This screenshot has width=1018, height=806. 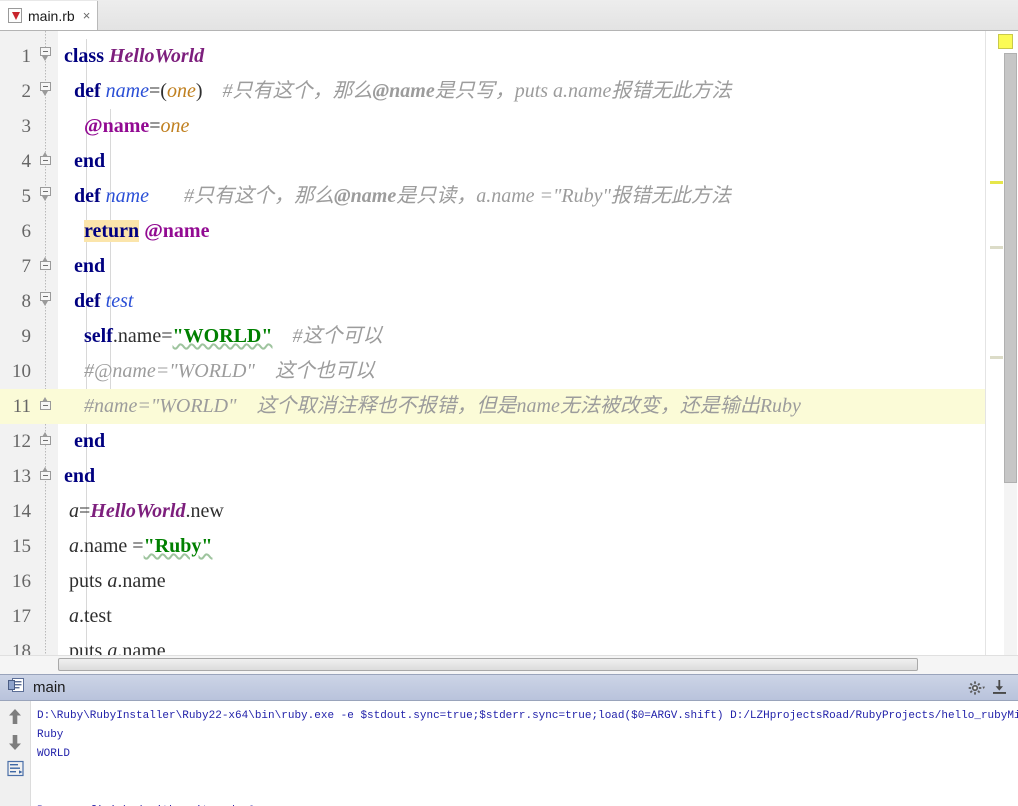 I want to click on code-token: =(, so click(x=158, y=91).